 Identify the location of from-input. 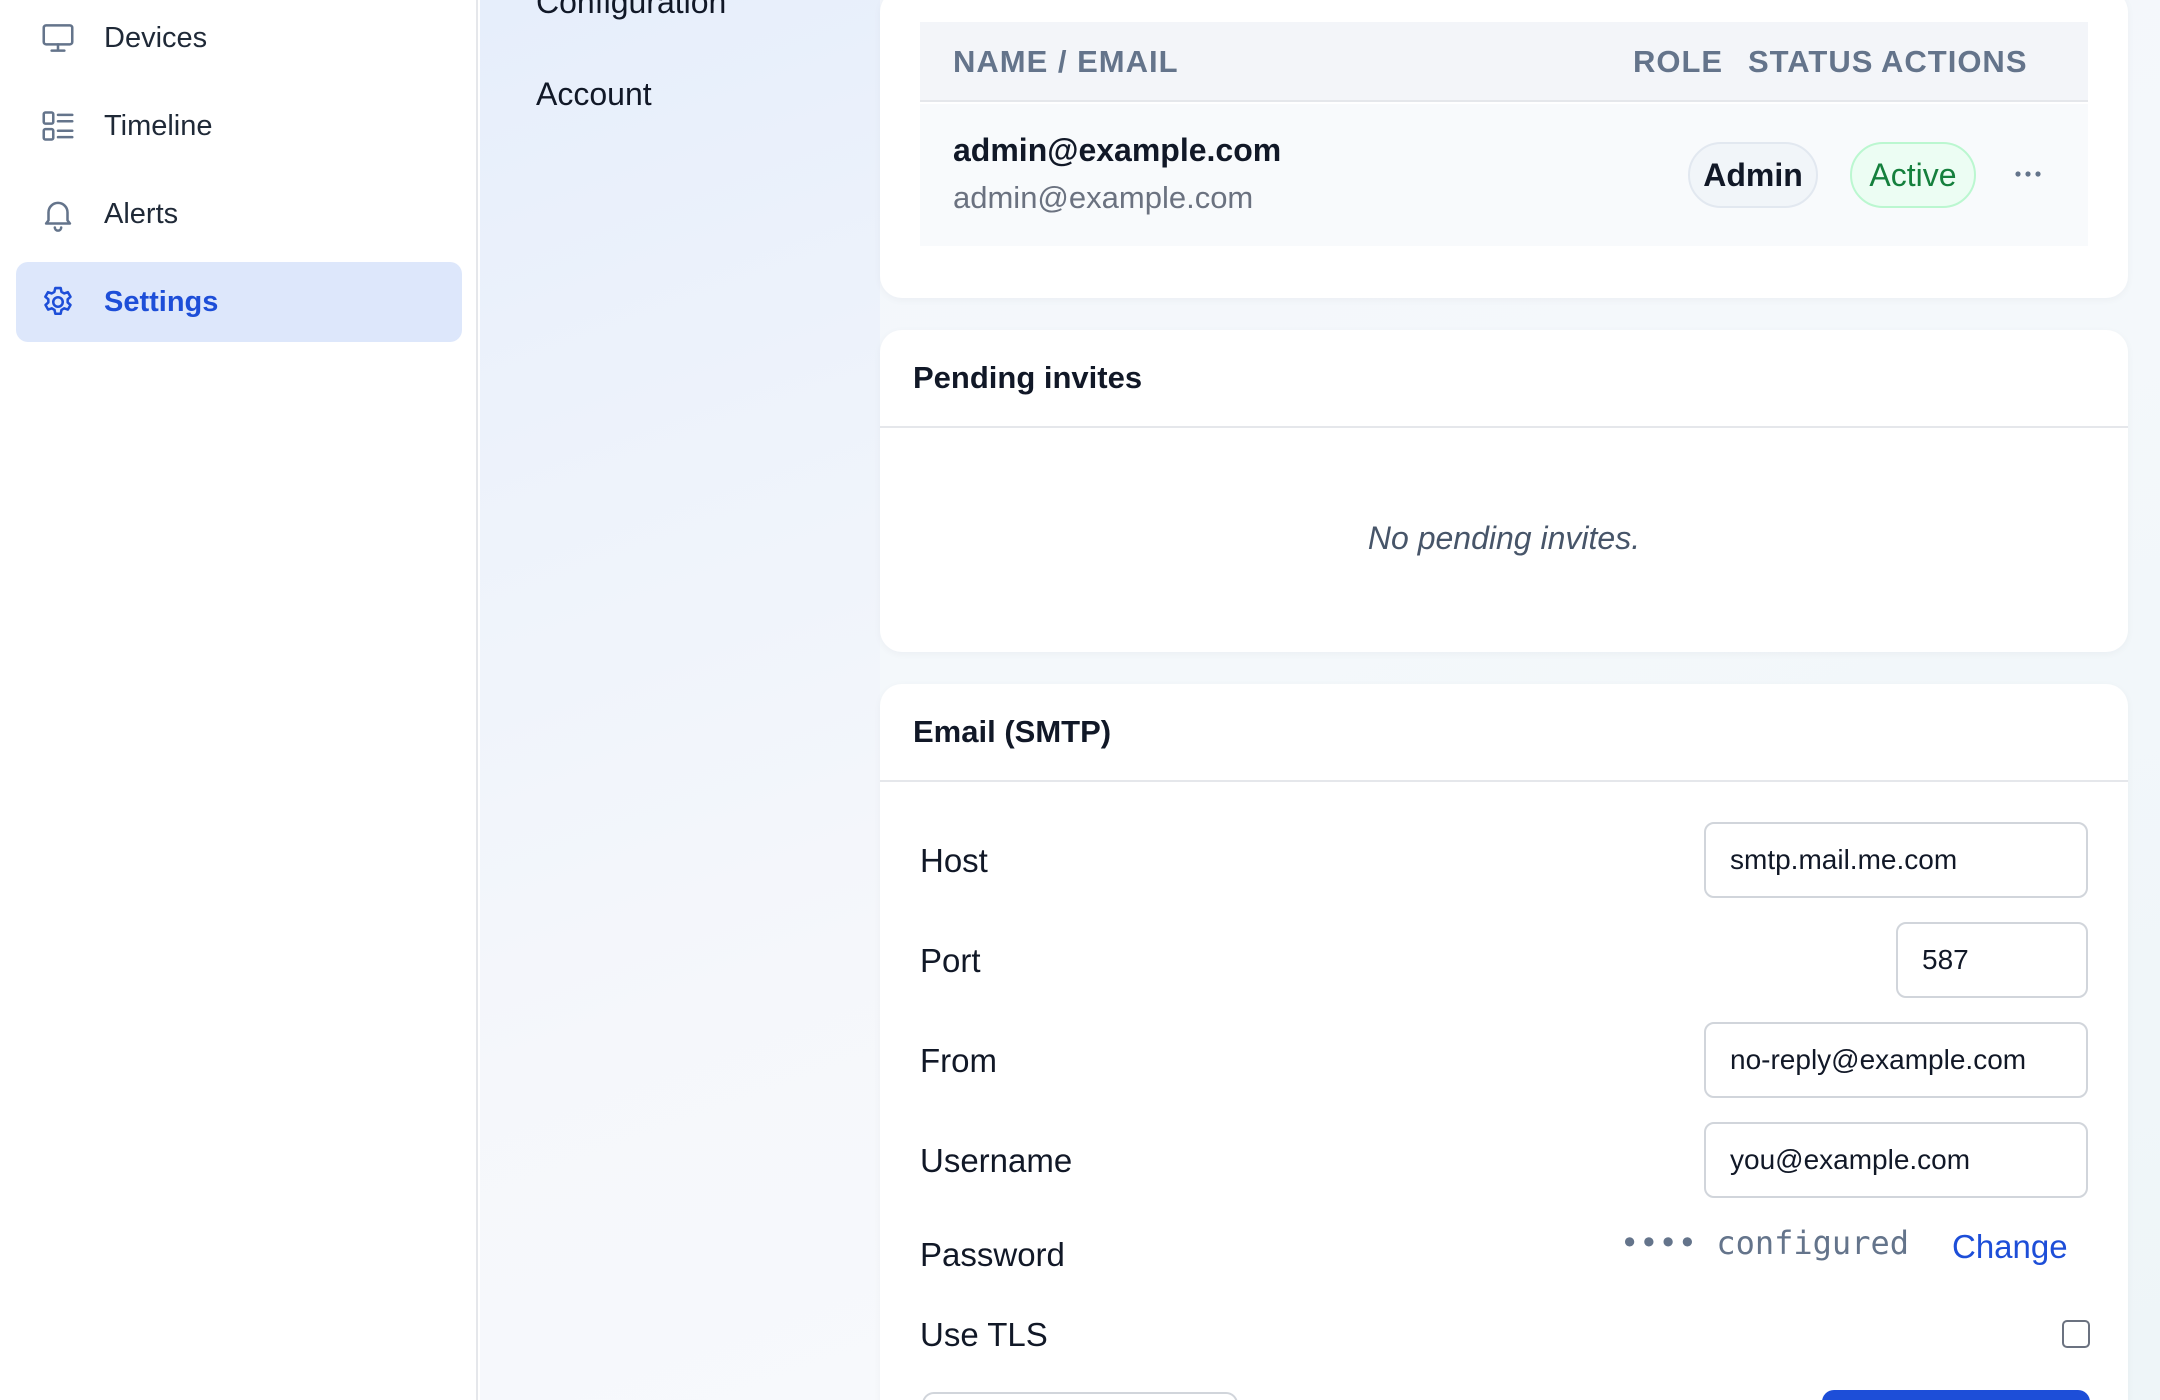
(1896, 1060).